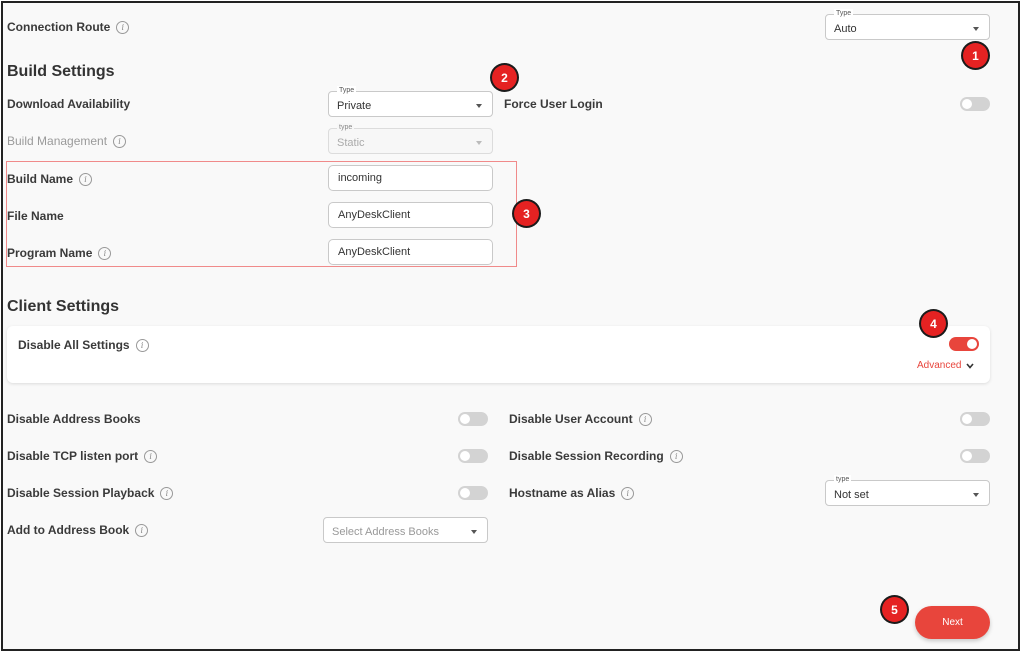 The image size is (1024, 654). I want to click on build-settings-title: Build Settings, so click(61, 71).